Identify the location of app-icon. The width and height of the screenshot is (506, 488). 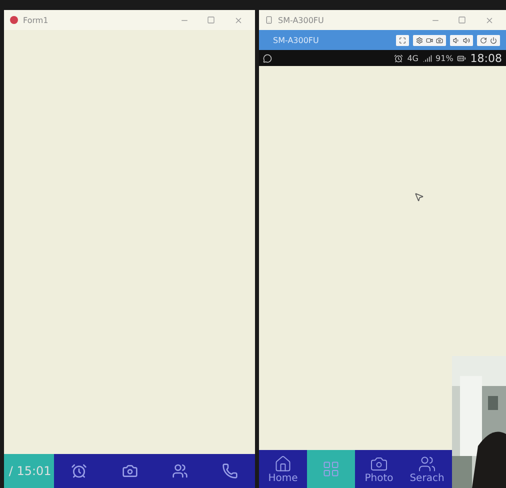
(14, 20).